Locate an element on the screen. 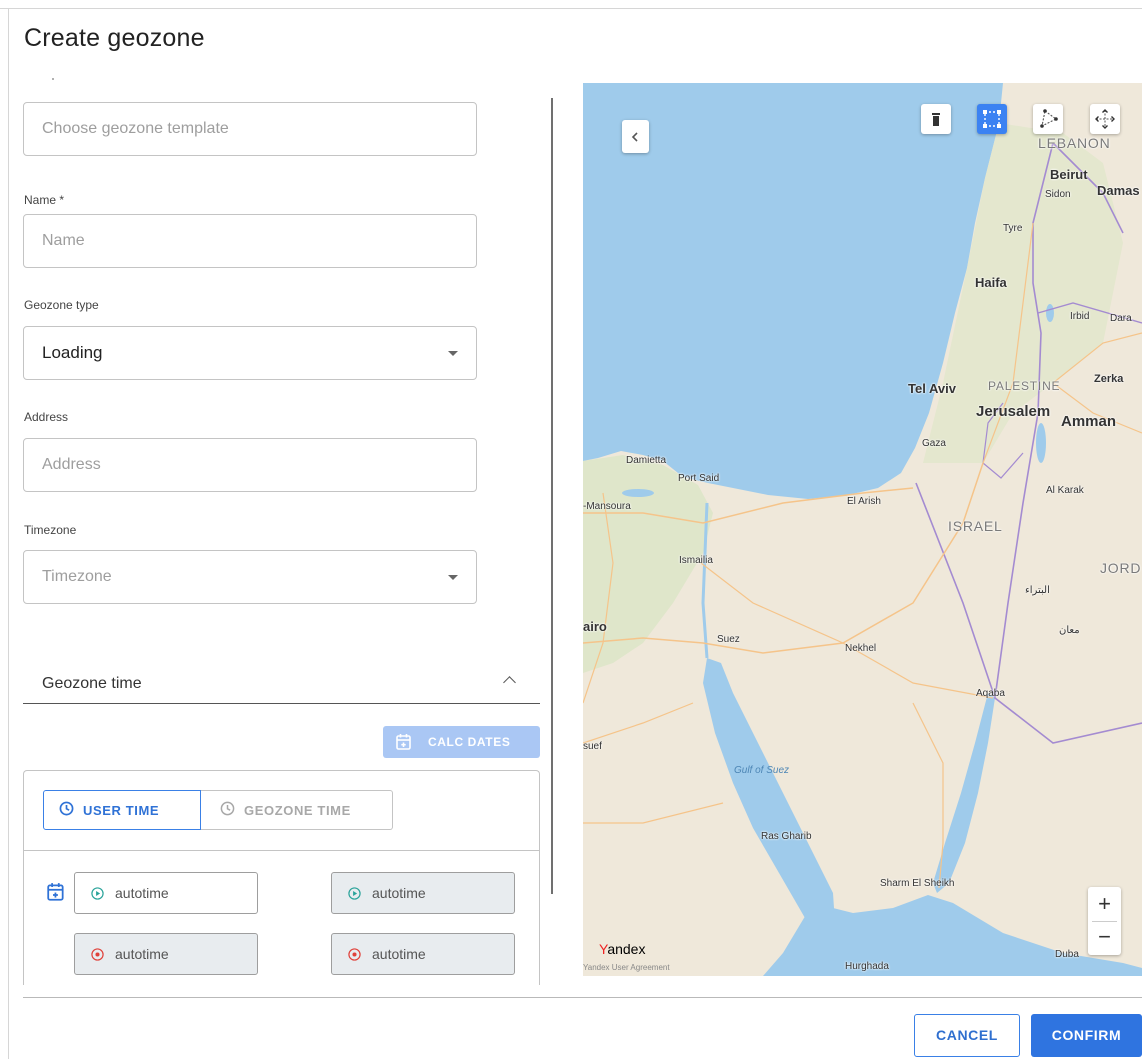 The width and height of the screenshot is (1142, 1059). map-label-tyre: Tyre is located at coordinates (1013, 228).